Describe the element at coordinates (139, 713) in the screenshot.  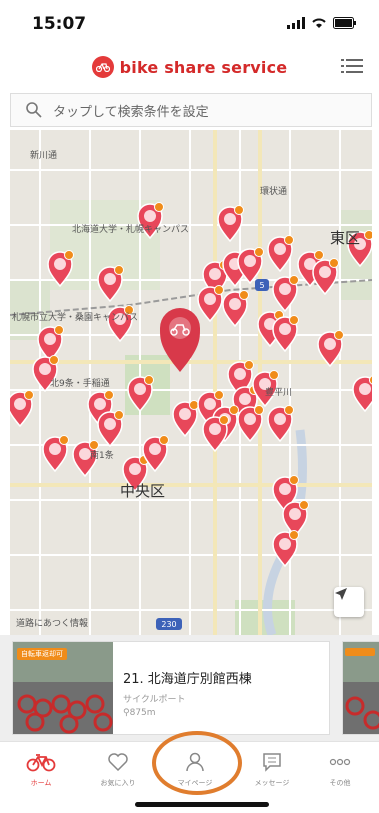
I see `station-distance: ⚲875m` at that location.